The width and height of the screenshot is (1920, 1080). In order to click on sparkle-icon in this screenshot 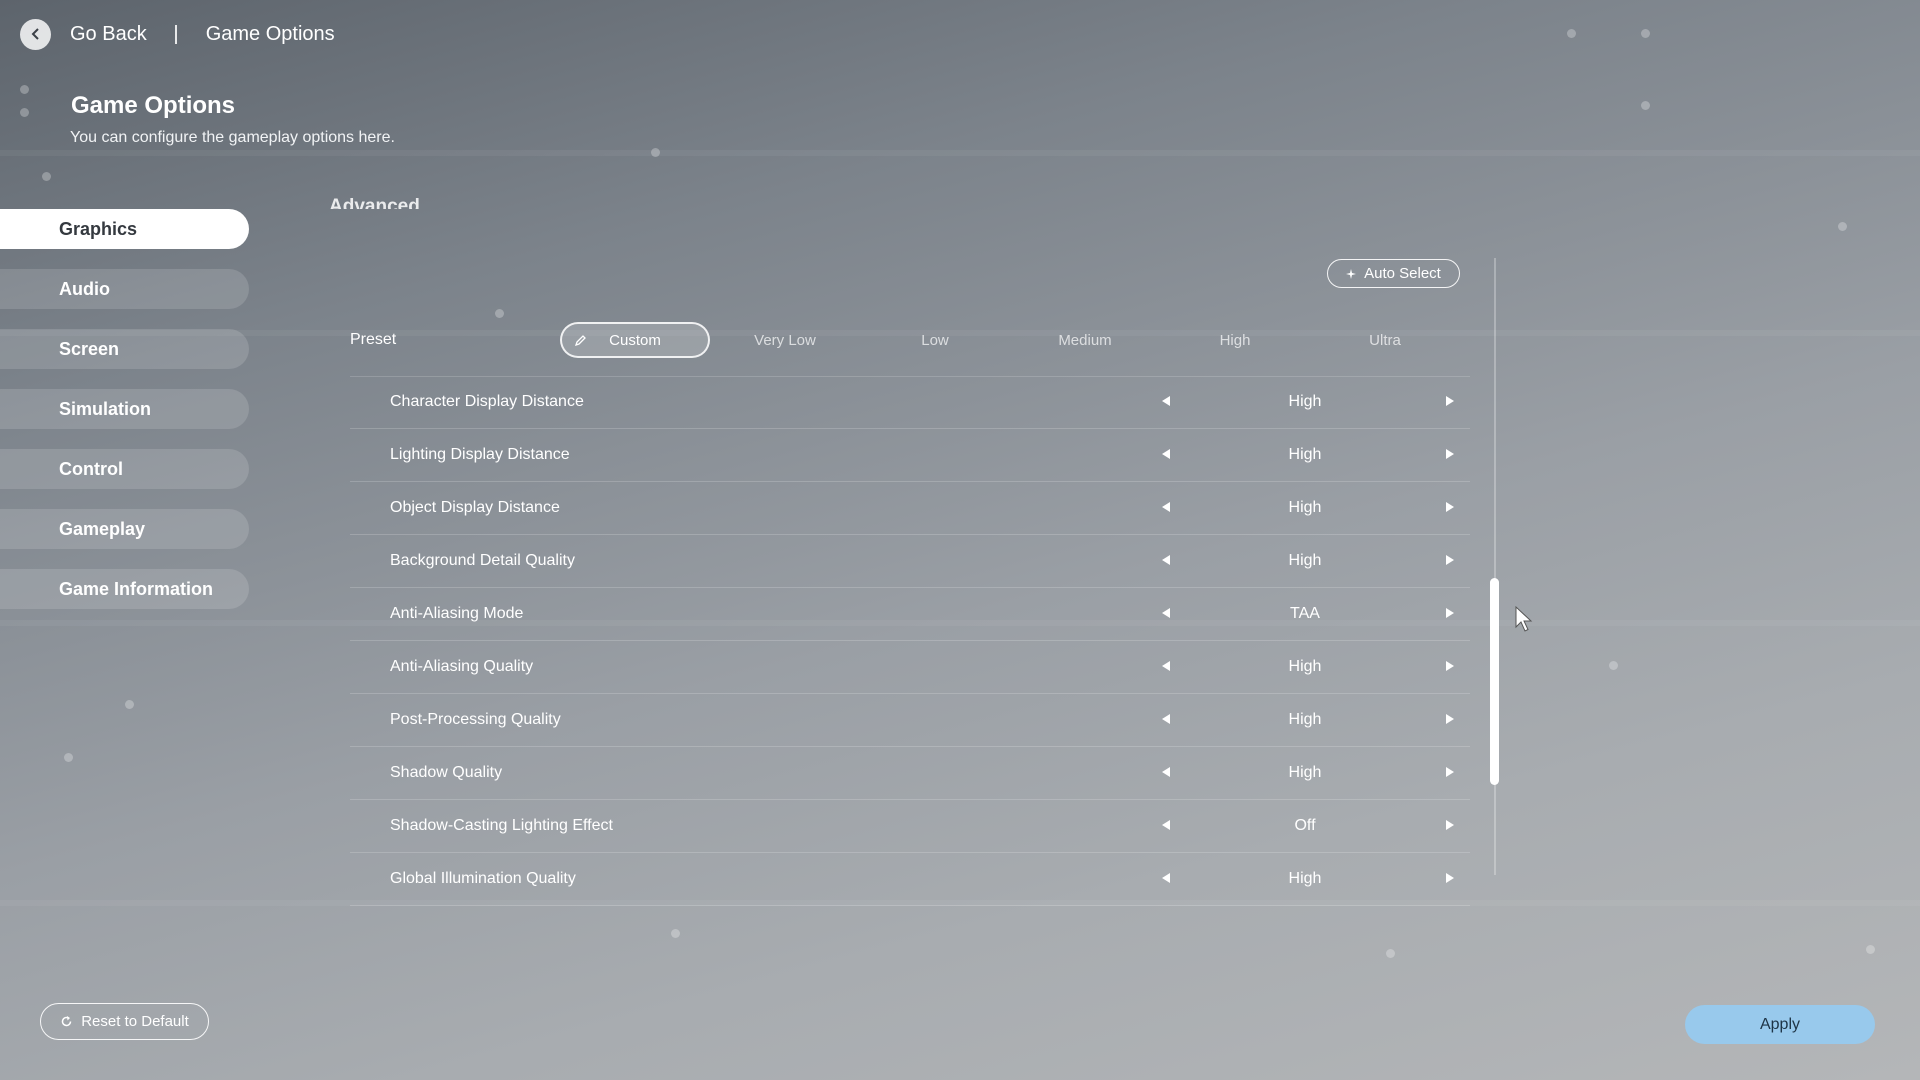, I will do `click(1351, 273)`.